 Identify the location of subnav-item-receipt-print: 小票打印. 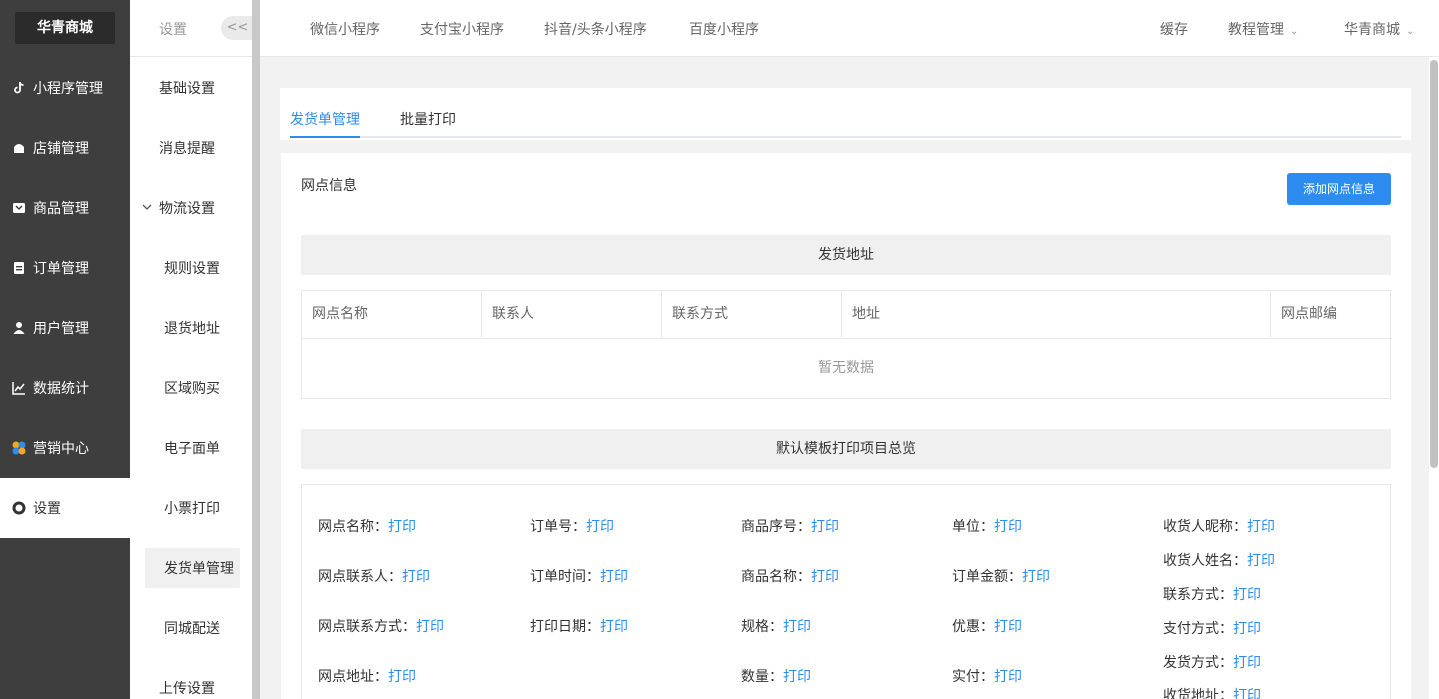
(191, 508).